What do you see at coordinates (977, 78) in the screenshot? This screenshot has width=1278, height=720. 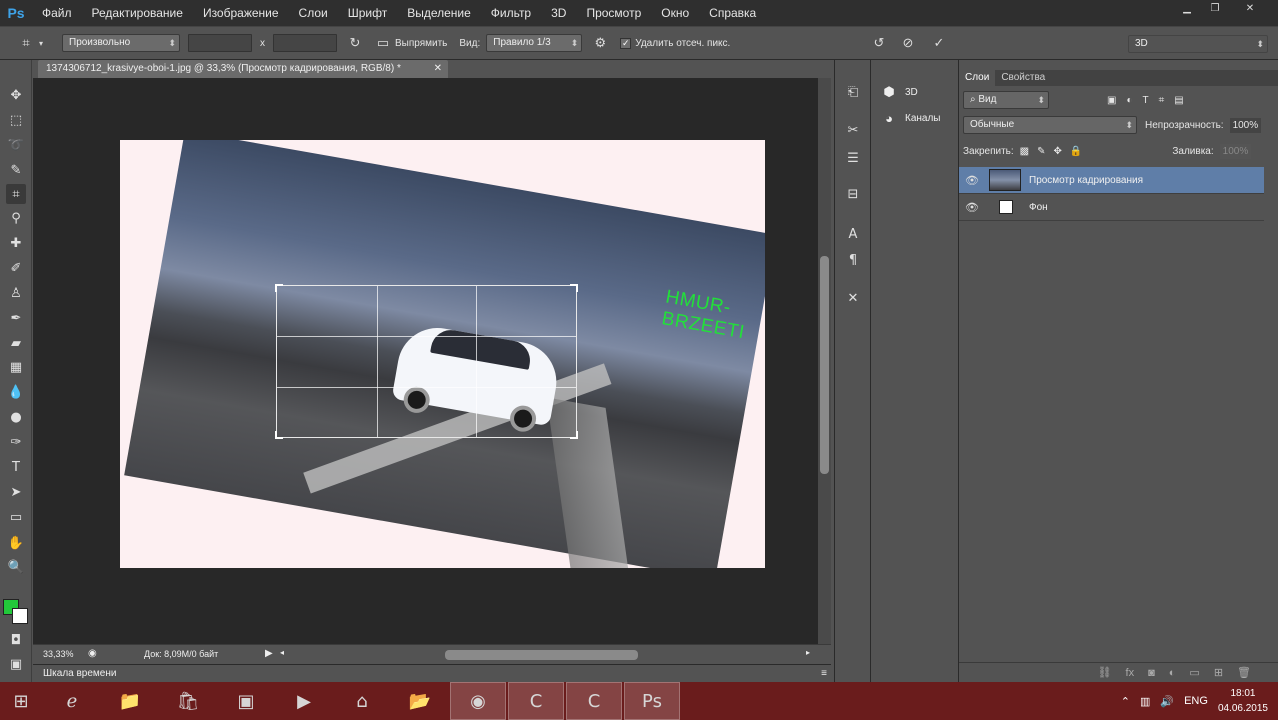 I see `tab-layers: Слои` at bounding box center [977, 78].